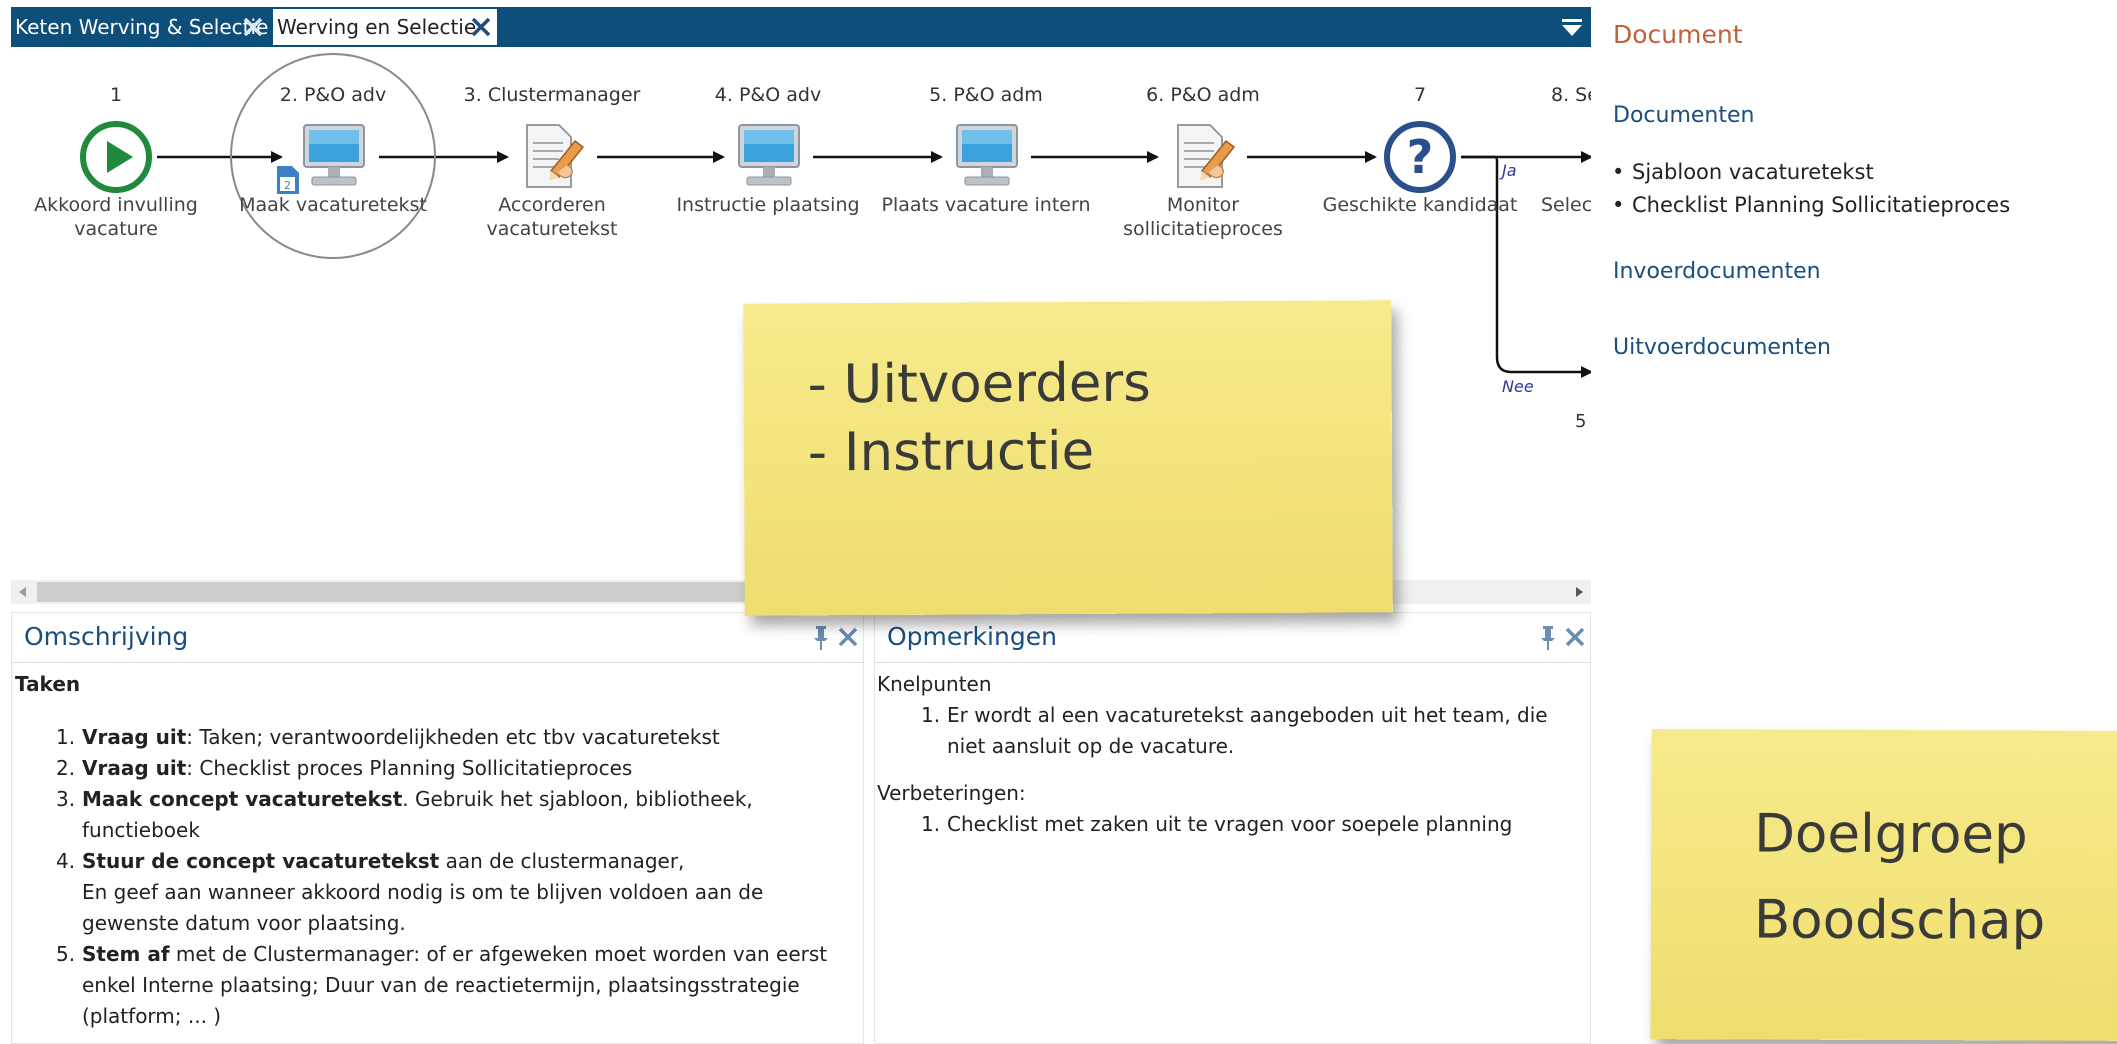 The width and height of the screenshot is (2117, 1044). I want to click on sticky-note: Doelgroep Boodschap, so click(1883, 885).